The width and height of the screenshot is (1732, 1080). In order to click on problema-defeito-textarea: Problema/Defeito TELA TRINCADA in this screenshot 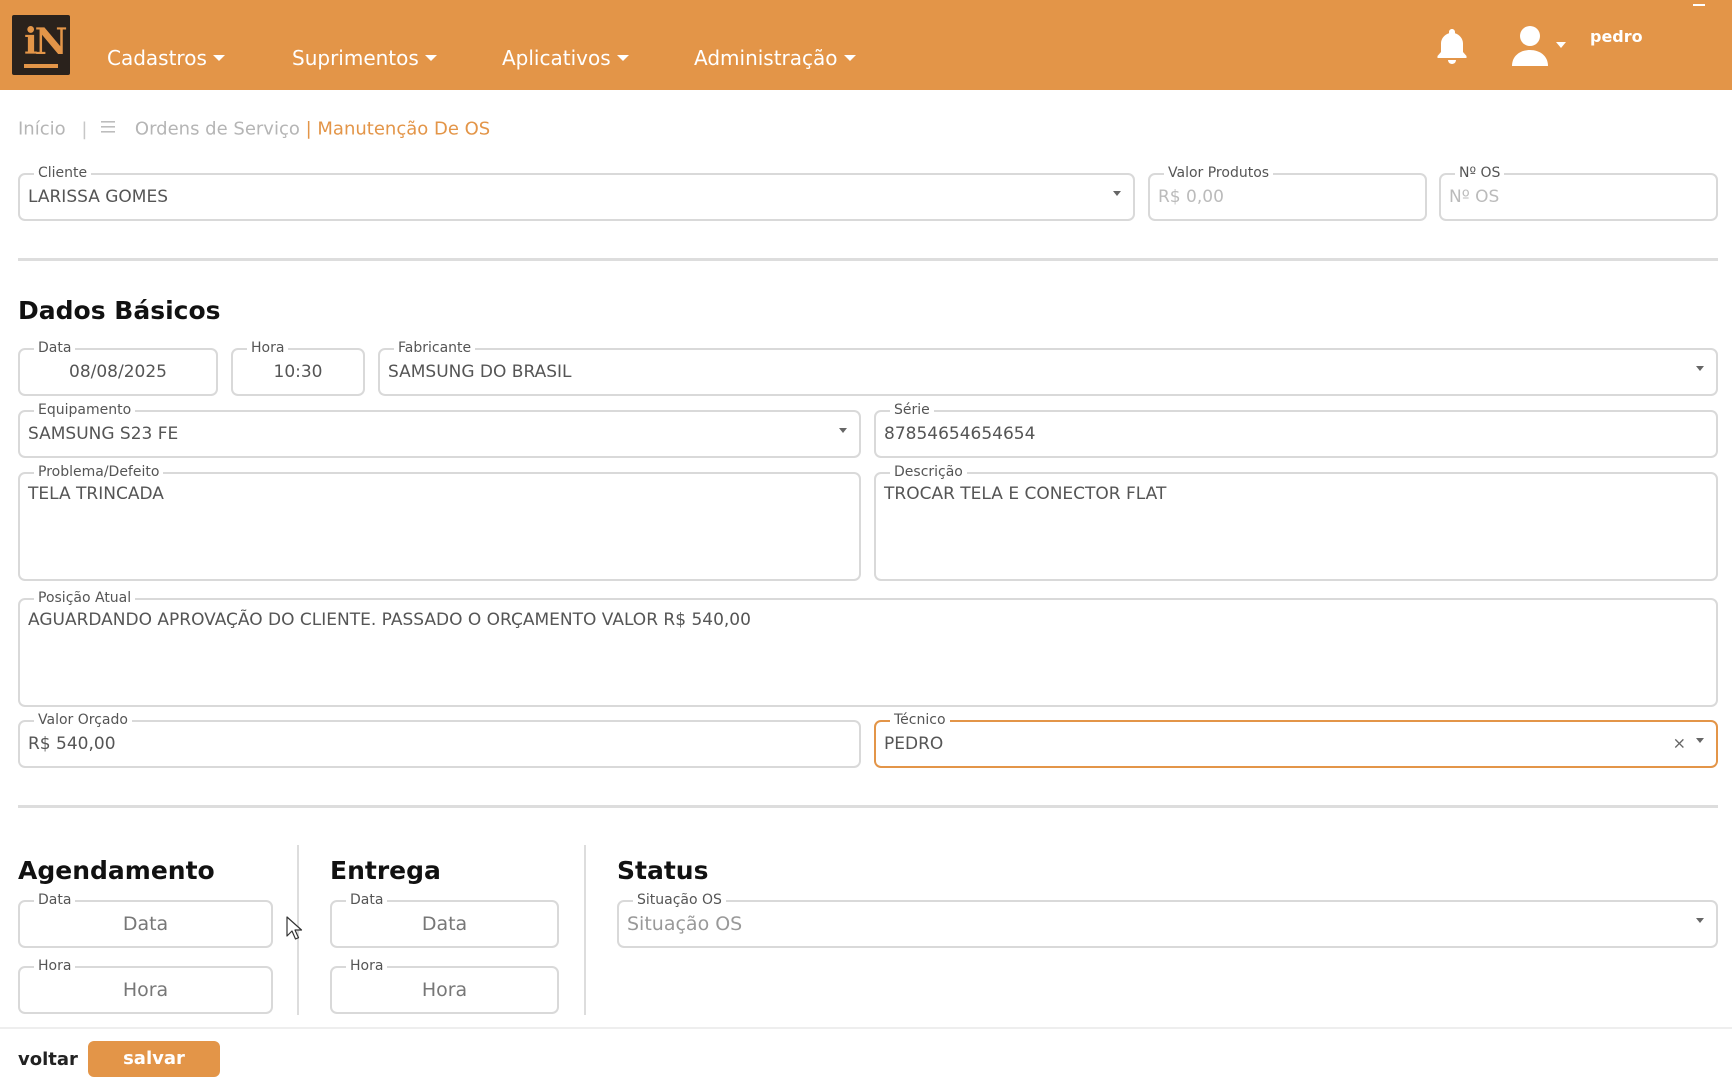, I will do `click(439, 522)`.